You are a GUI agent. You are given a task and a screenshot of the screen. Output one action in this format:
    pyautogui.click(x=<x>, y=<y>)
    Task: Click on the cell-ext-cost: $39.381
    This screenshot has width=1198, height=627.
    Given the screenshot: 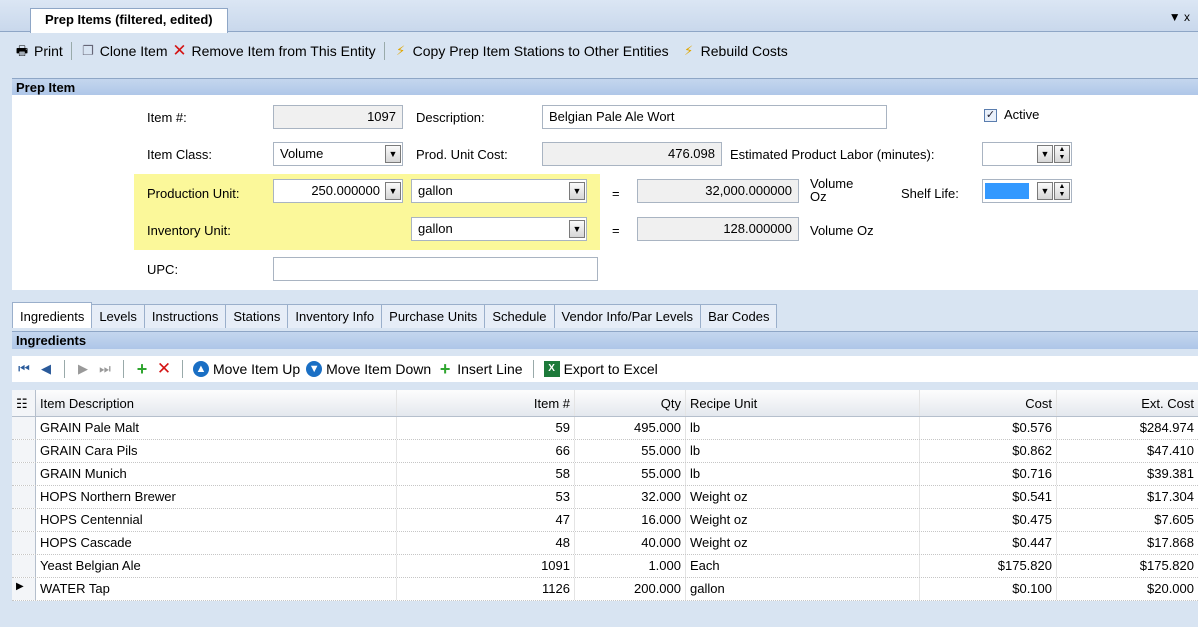 What is the action you would take?
    pyautogui.click(x=1127, y=474)
    